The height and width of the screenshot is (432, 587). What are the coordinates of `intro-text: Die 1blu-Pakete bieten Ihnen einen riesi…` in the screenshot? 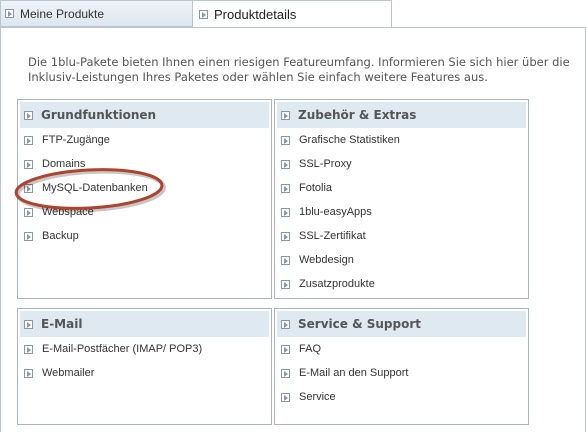 It's located at (299, 69).